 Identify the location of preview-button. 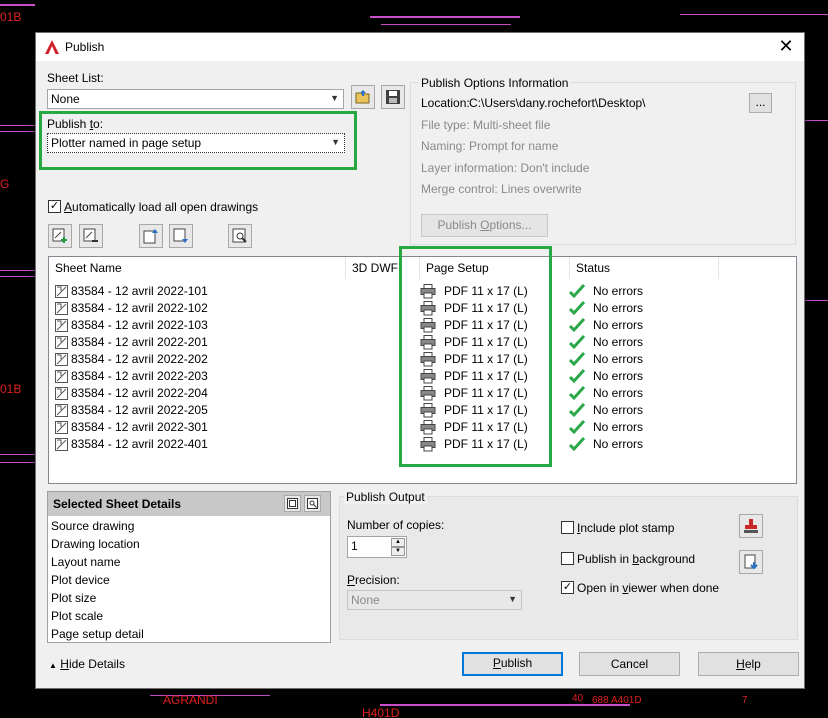
(240, 236).